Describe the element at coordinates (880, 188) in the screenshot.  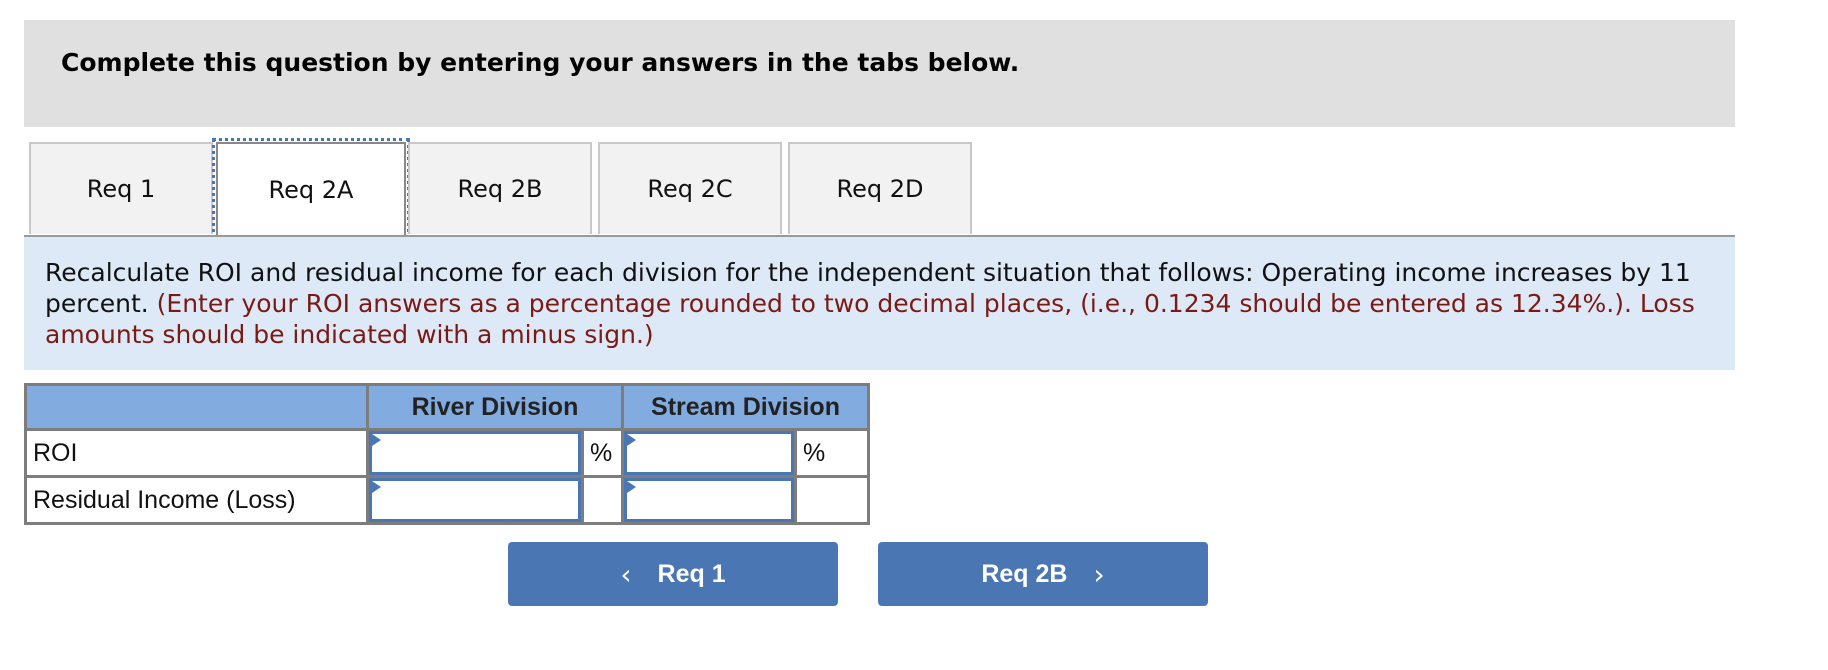
I see `tab-req-2d: Req 2D` at that location.